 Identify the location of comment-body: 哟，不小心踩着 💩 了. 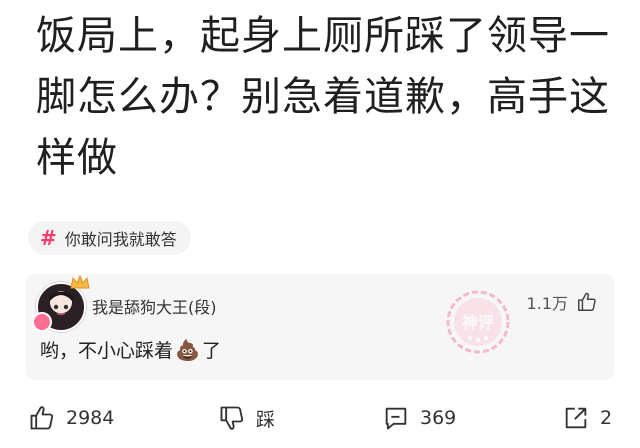
(130, 349).